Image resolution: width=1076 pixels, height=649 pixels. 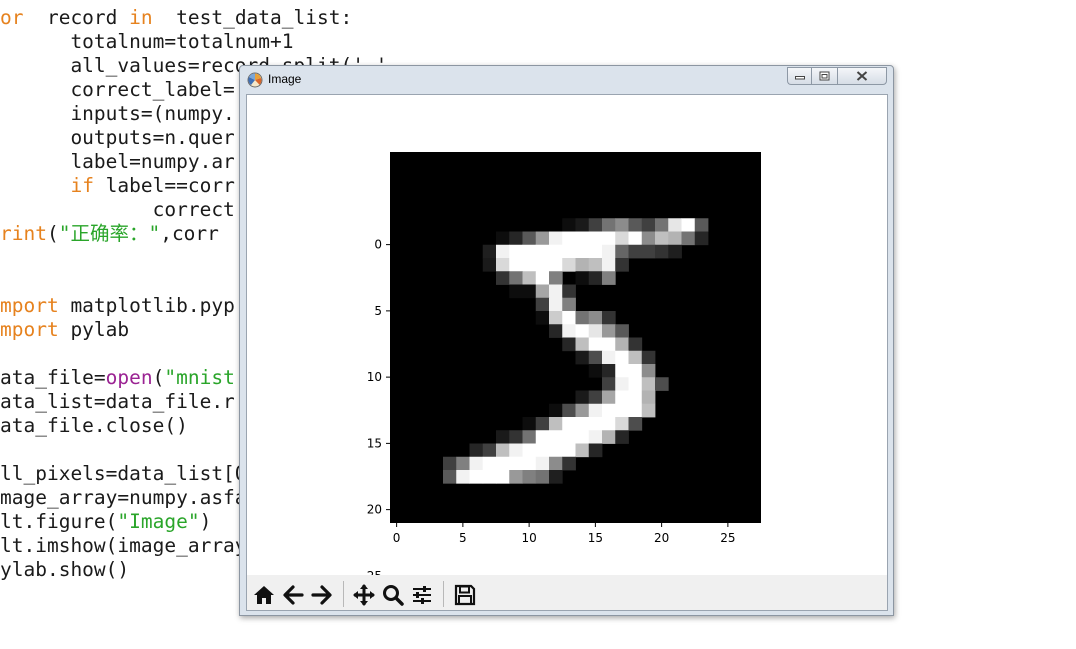 What do you see at coordinates (378, 245) in the screenshot?
I see `y-tick-label: 0` at bounding box center [378, 245].